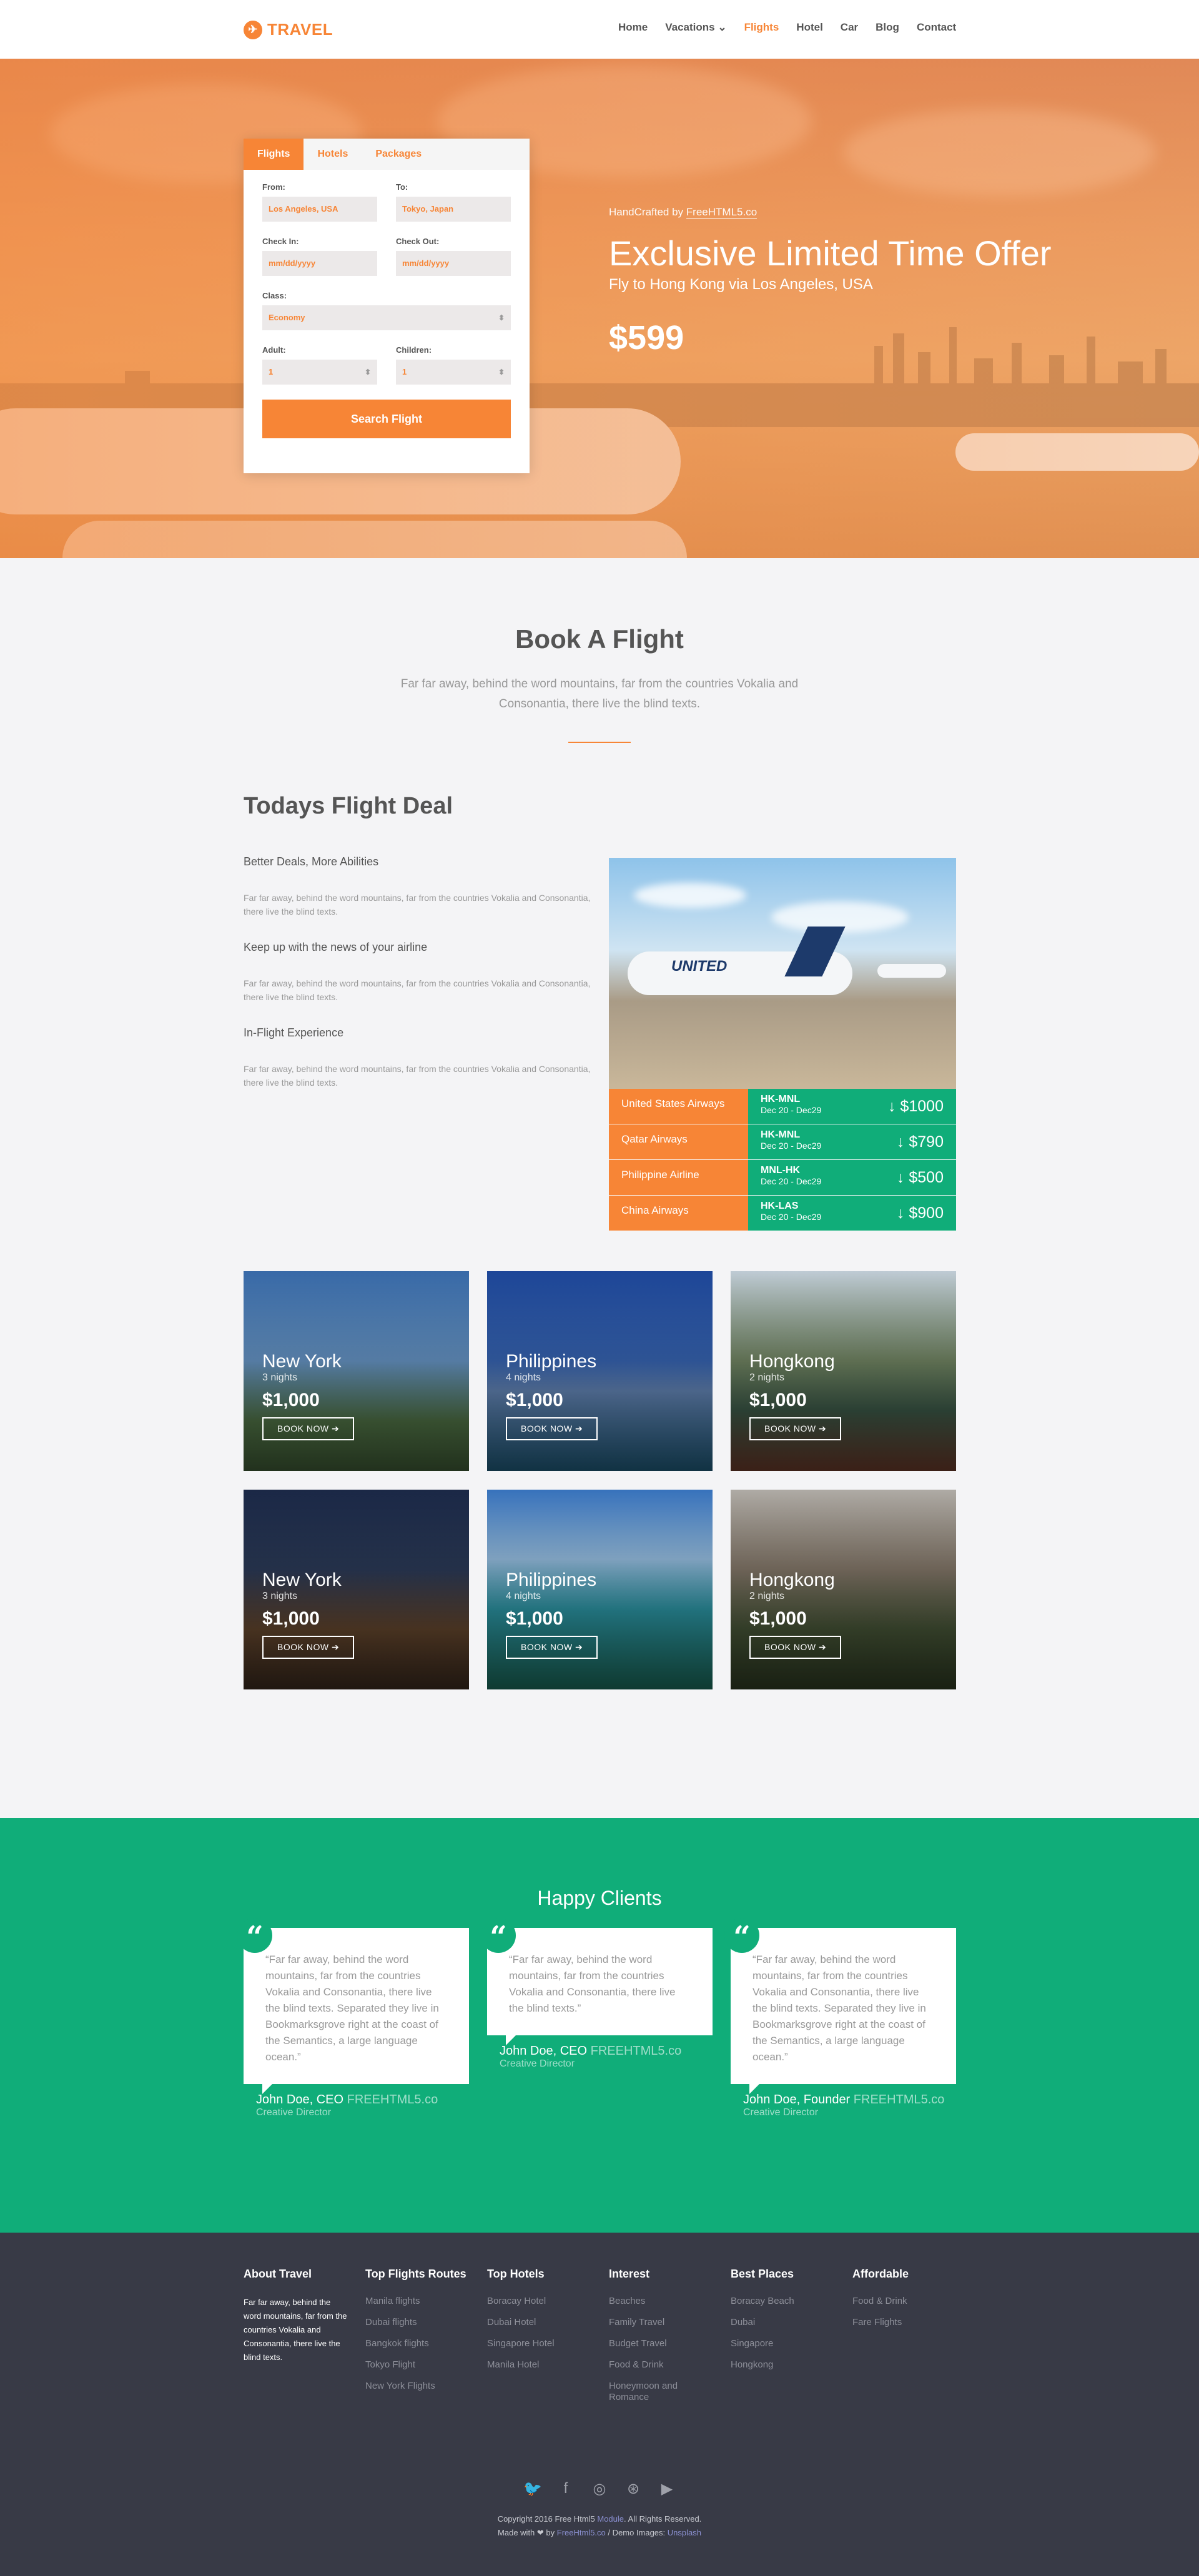 Image resolution: width=1199 pixels, height=2576 pixels. What do you see at coordinates (762, 27) in the screenshot?
I see `nav-flights: Flights` at bounding box center [762, 27].